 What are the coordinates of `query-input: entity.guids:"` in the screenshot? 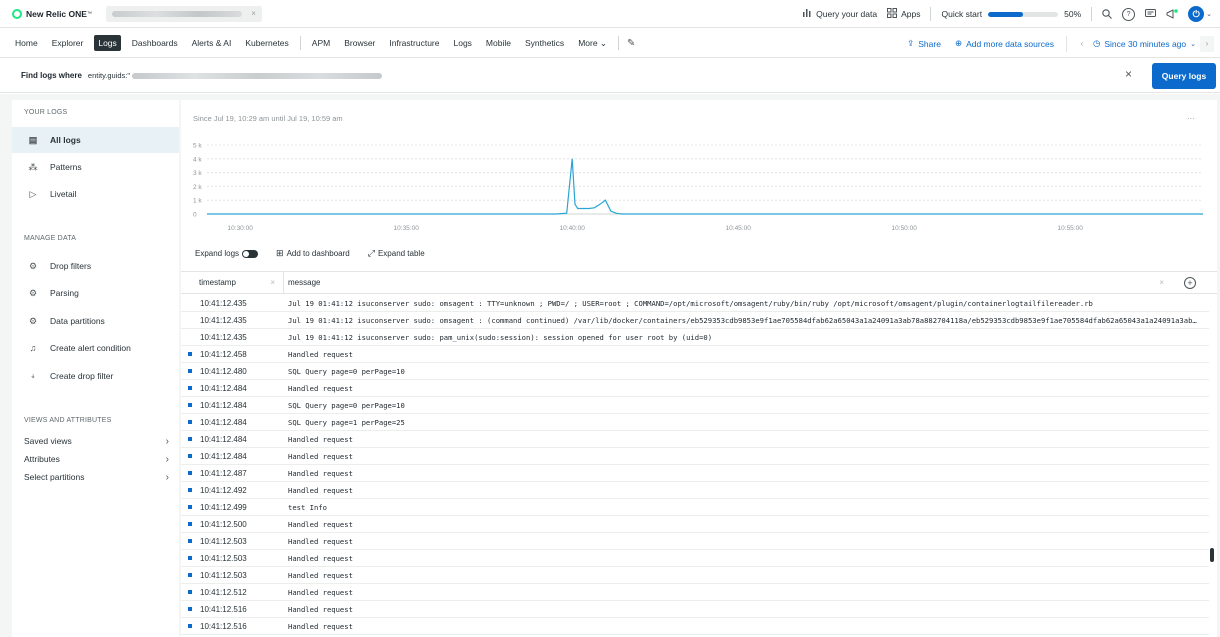 It's located at (235, 75).